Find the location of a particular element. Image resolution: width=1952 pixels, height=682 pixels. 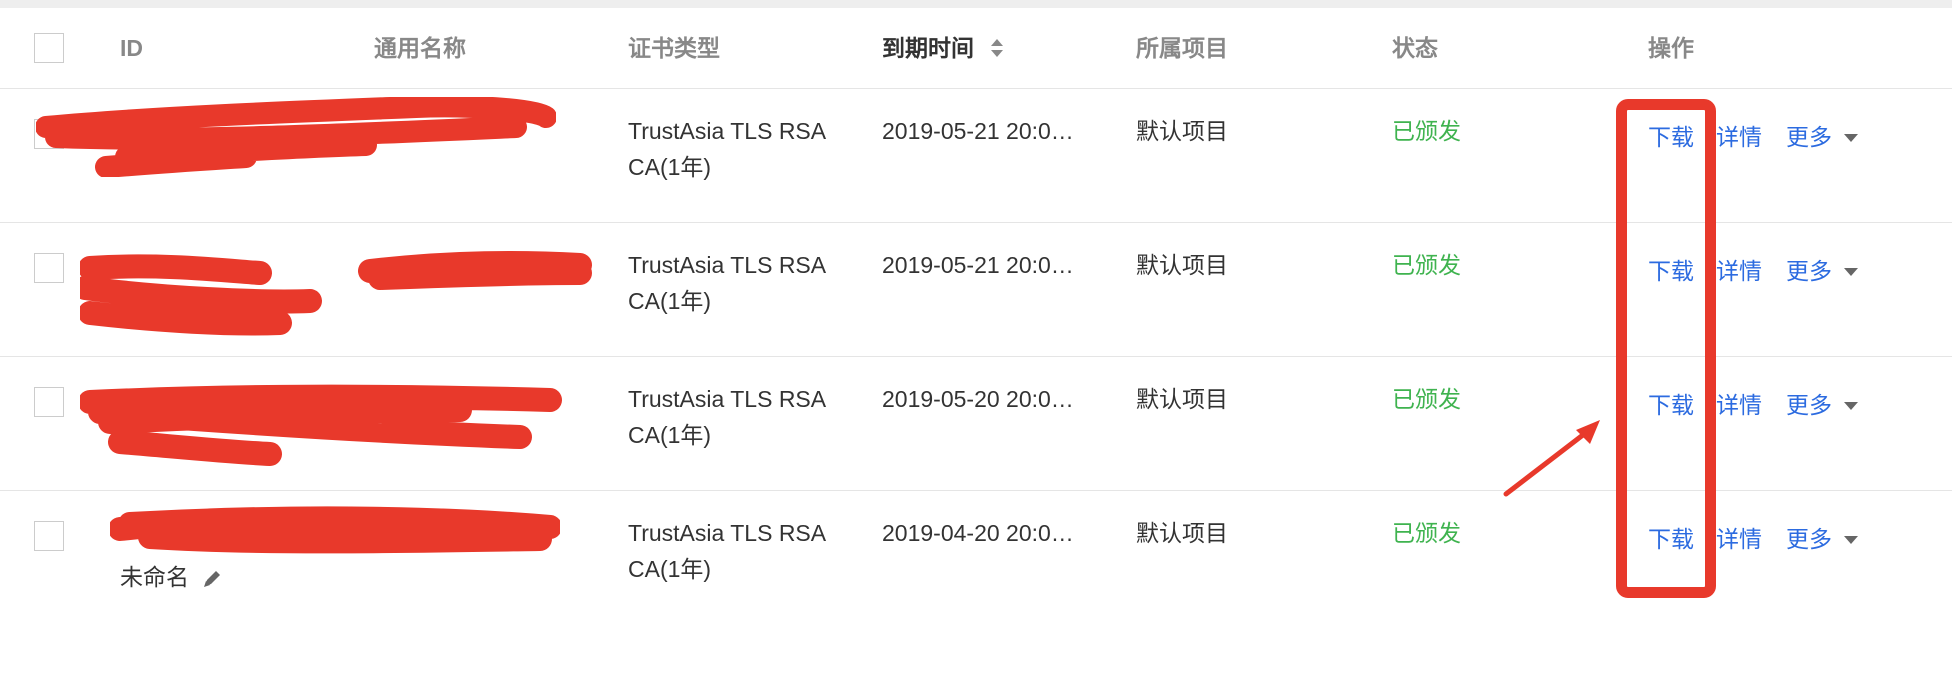

header-id: ID is located at coordinates (131, 48).